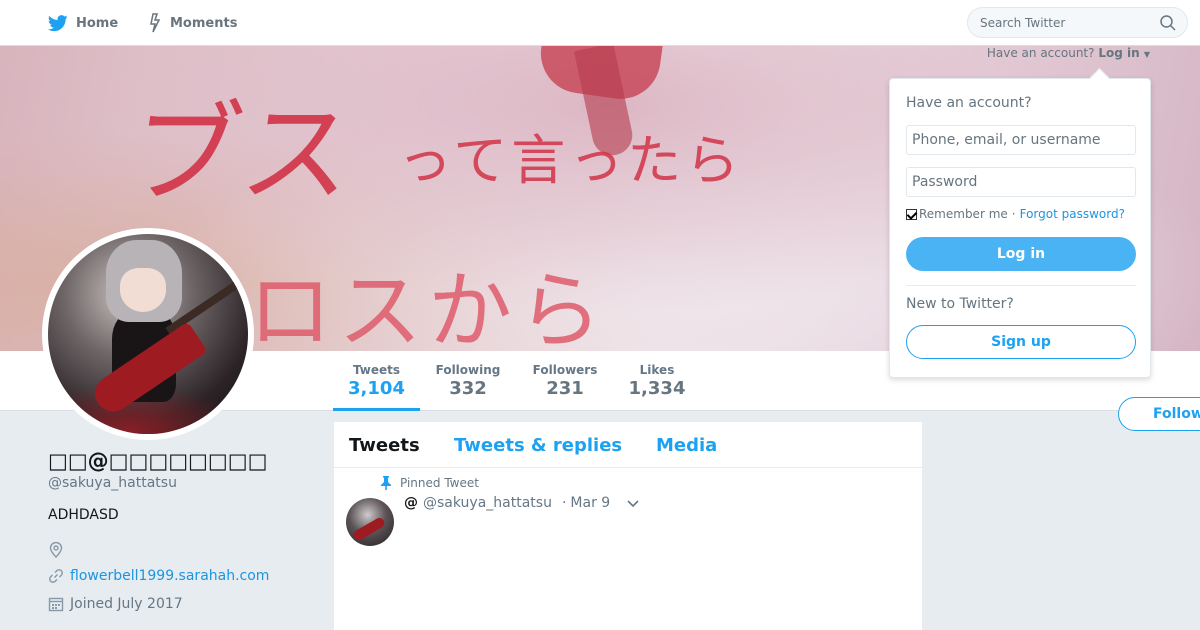 The width and height of the screenshot is (1200, 630). What do you see at coordinates (157, 461) in the screenshot?
I see `profile-name: □□@□□□□□□□□` at bounding box center [157, 461].